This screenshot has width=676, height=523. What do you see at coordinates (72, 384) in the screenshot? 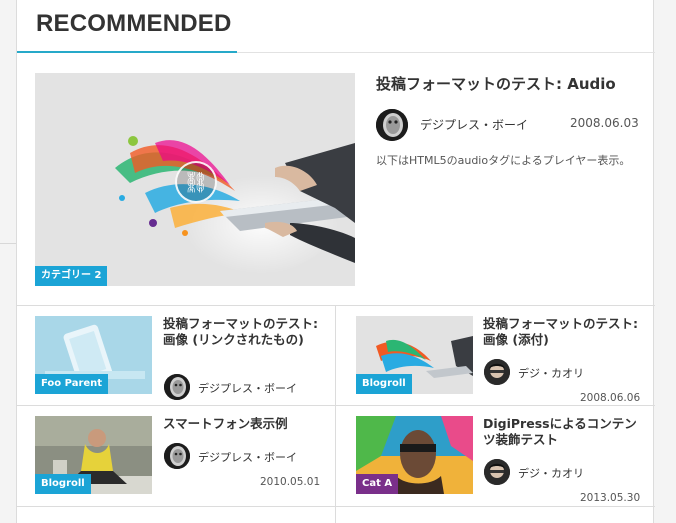
I see `category-badge: Foo Parent` at bounding box center [72, 384].